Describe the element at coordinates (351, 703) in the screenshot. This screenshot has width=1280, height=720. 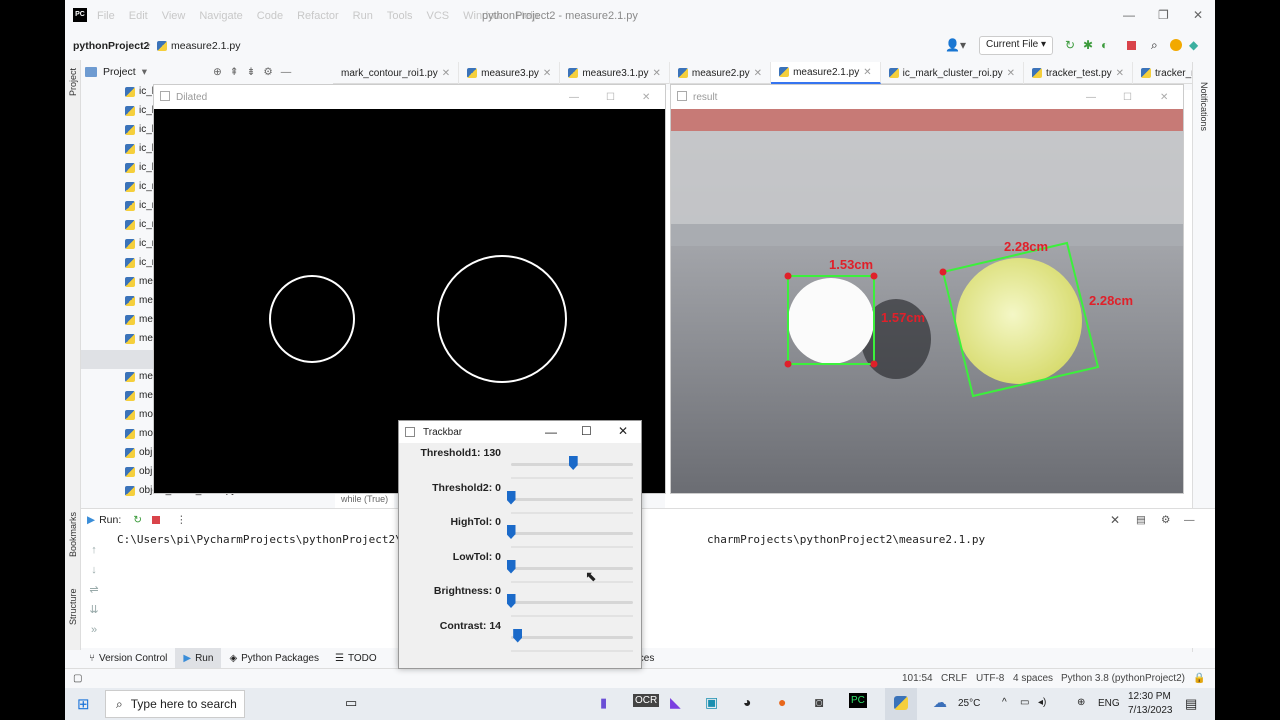
I see `task-view-icon: ▭` at that location.